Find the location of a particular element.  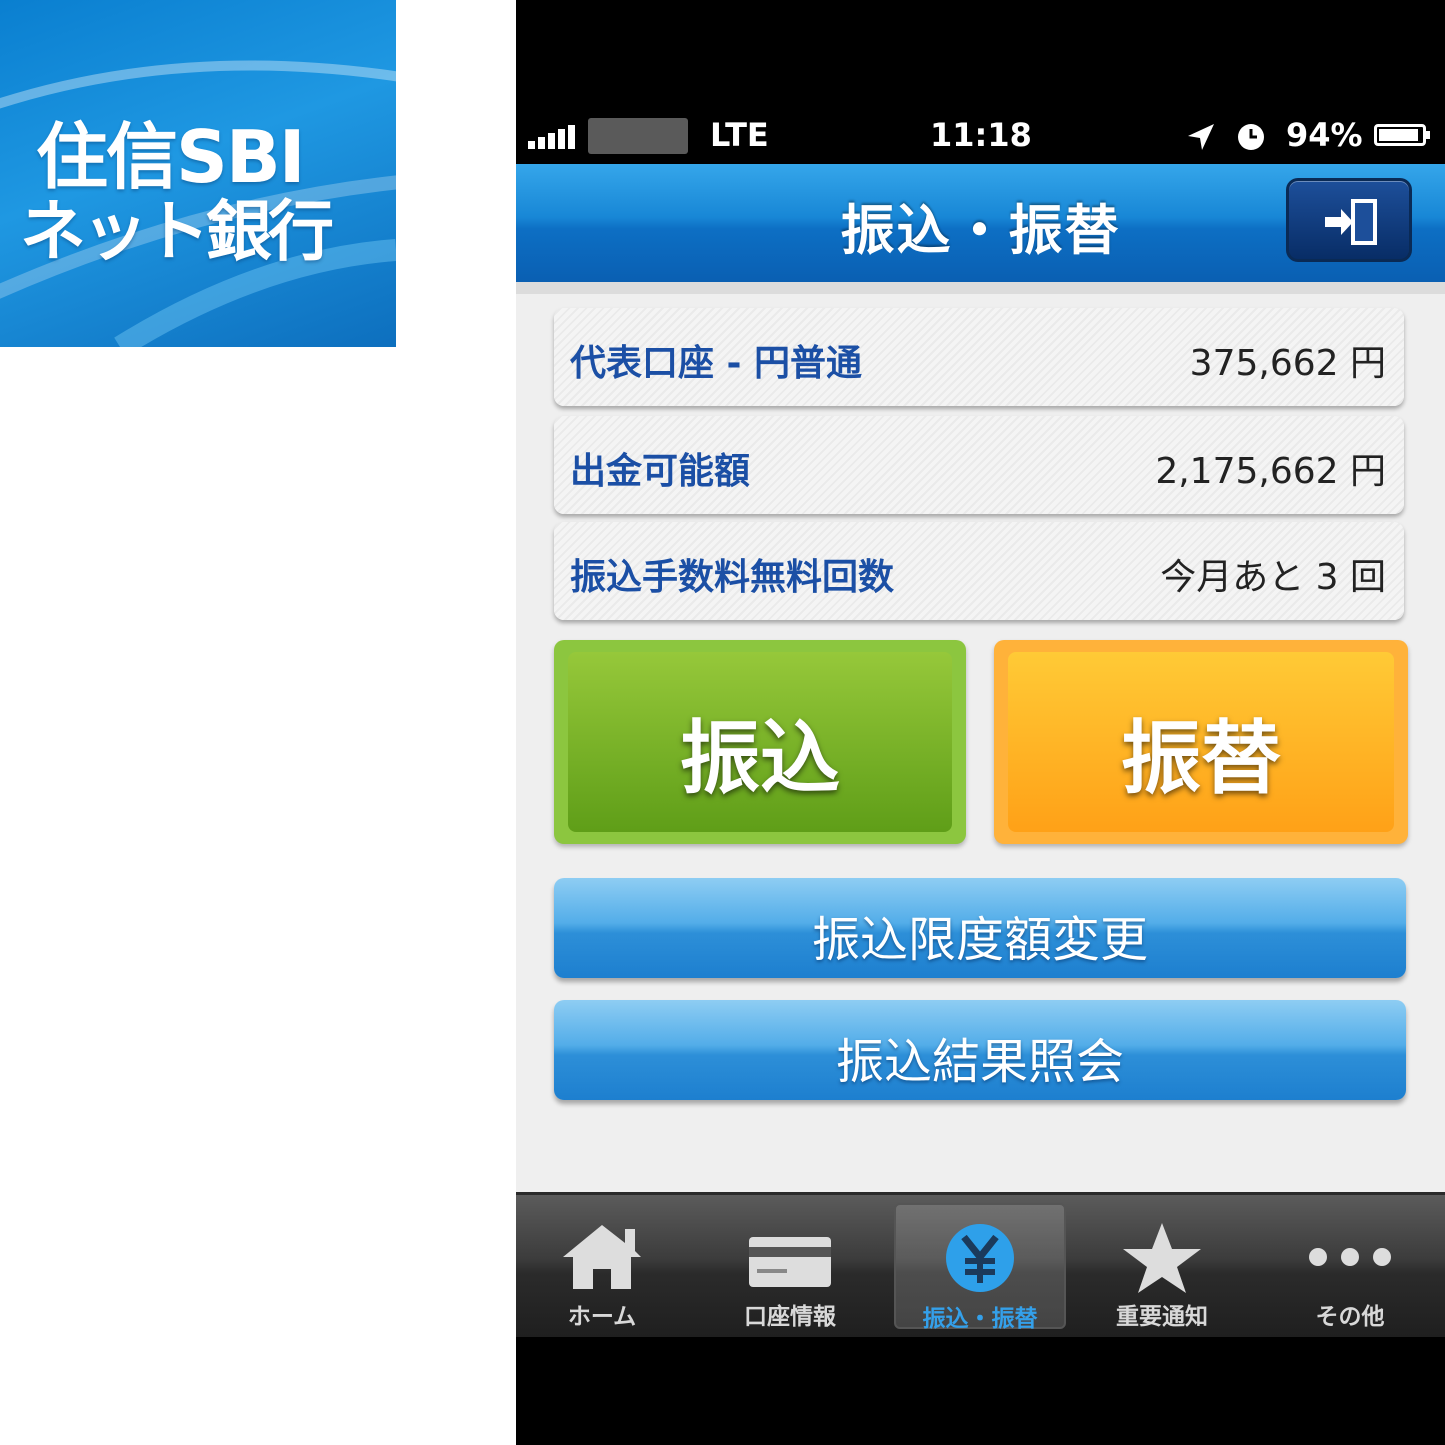

home-icon is located at coordinates (602, 1257).